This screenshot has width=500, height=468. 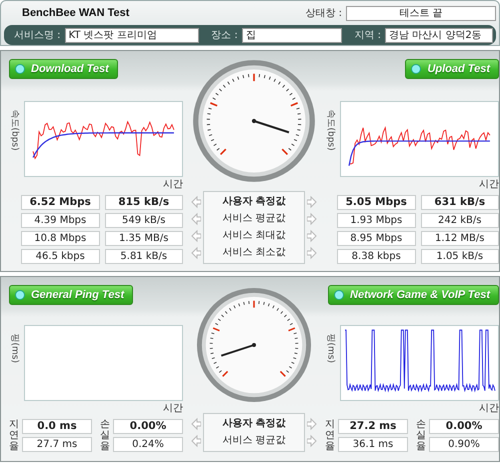 I want to click on status-field: 테스트 끝, so click(x=421, y=13).